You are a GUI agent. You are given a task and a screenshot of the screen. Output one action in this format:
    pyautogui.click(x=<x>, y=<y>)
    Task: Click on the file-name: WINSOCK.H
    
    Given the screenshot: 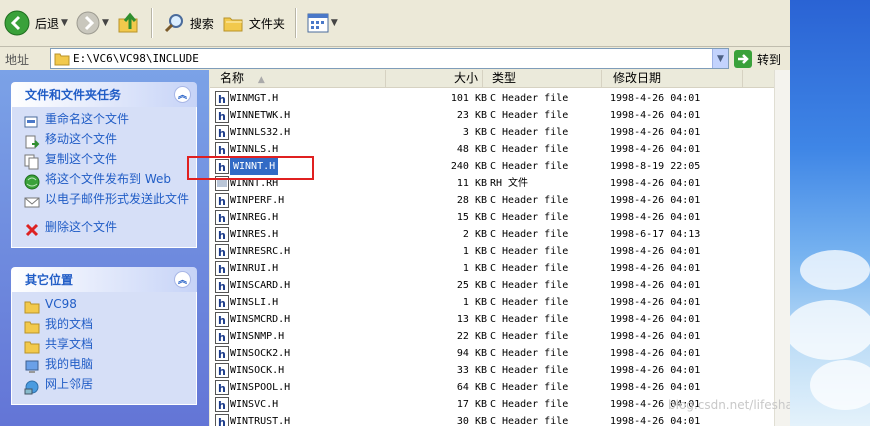 What is the action you would take?
    pyautogui.click(x=257, y=370)
    